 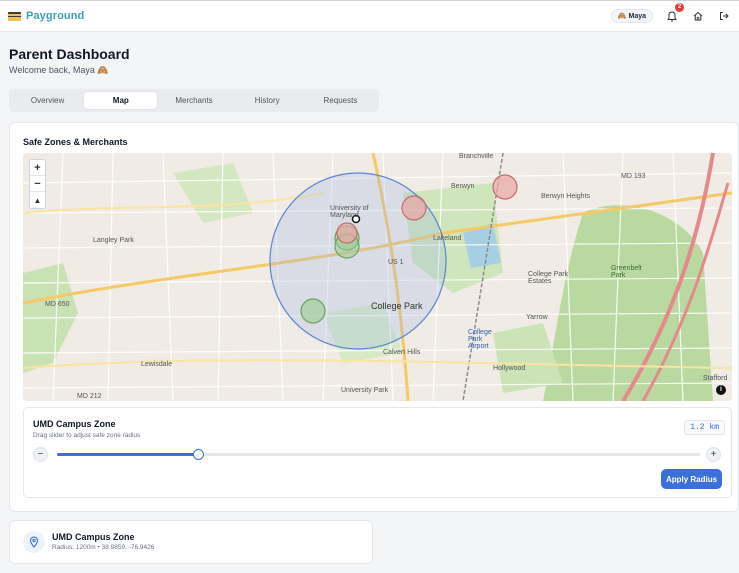 What do you see at coordinates (402, 352) in the screenshot?
I see `map-label-calvert-hills: Calvert Hills` at bounding box center [402, 352].